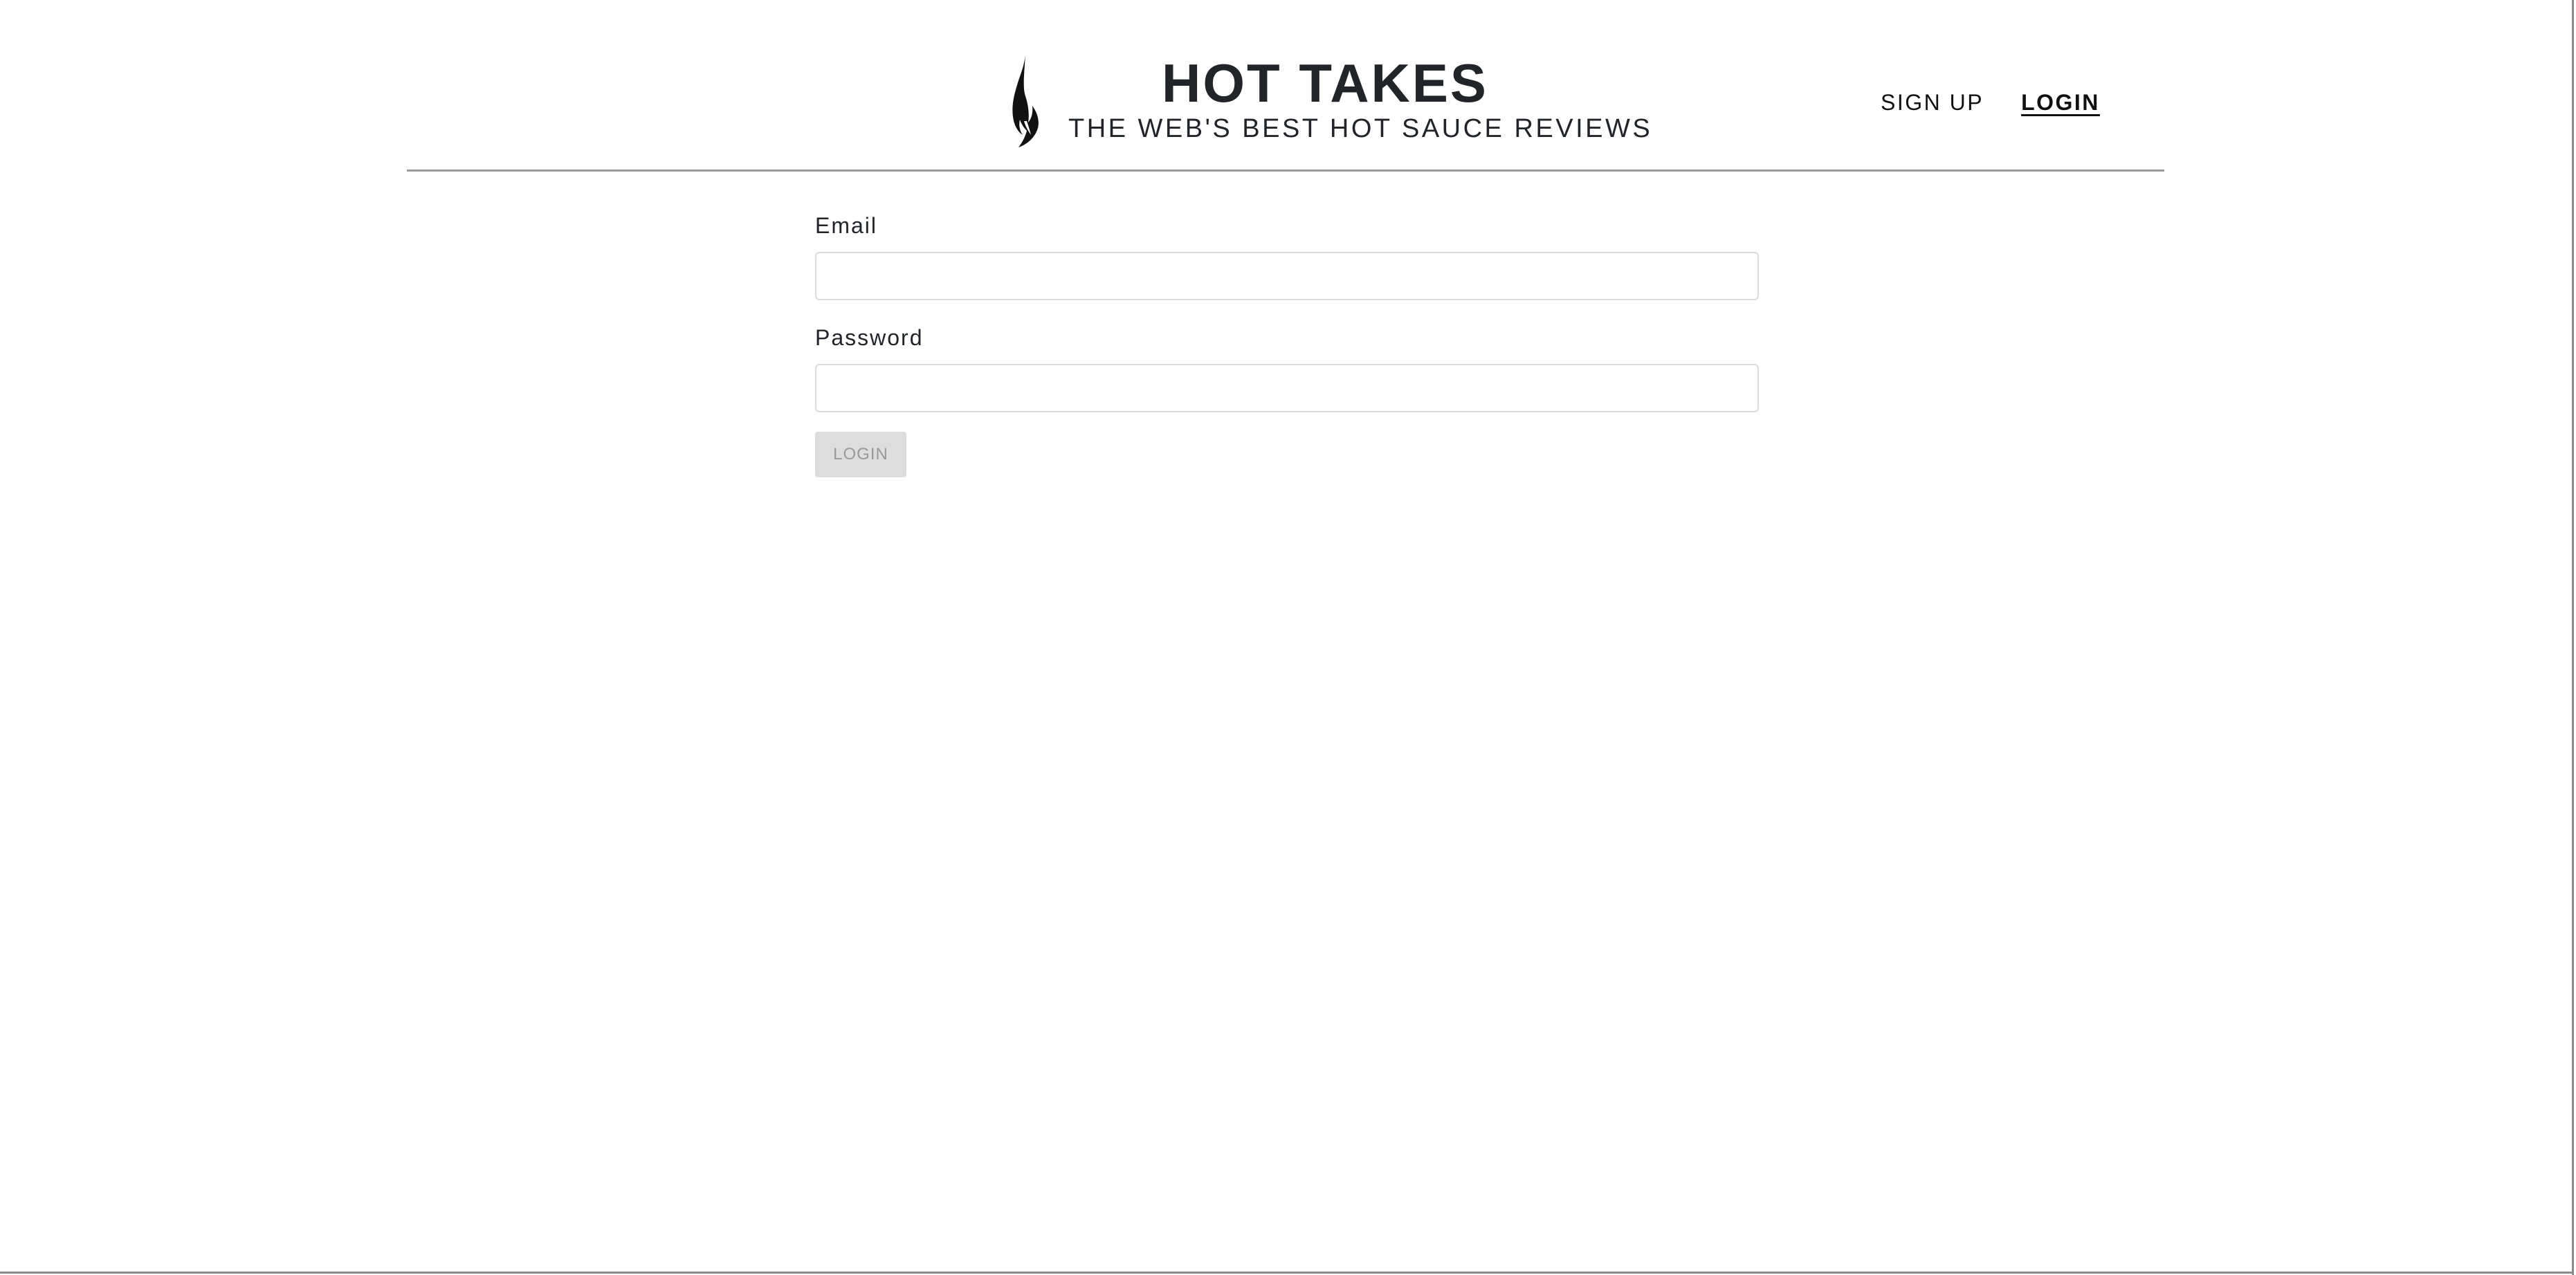 The width and height of the screenshot is (2576, 1275). What do you see at coordinates (1325, 83) in the screenshot?
I see `site-title: HOT TAKES` at bounding box center [1325, 83].